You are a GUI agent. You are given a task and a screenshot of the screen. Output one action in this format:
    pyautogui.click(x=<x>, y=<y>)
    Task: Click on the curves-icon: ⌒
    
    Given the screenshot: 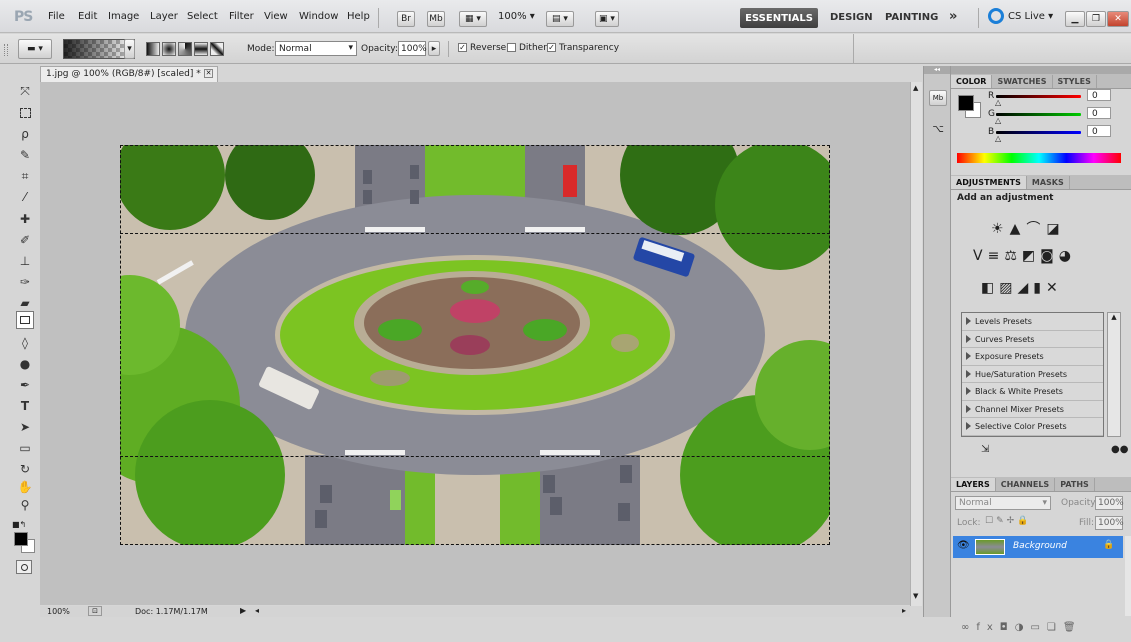 What is the action you would take?
    pyautogui.click(x=1036, y=229)
    